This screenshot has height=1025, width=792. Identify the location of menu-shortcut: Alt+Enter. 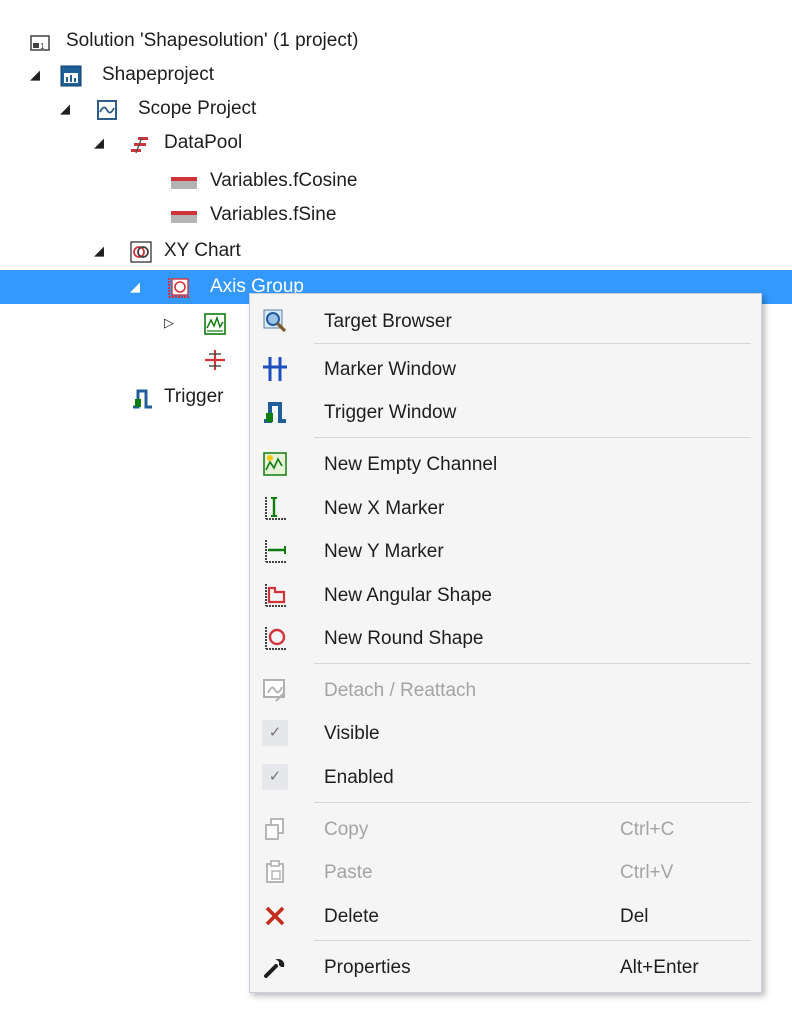
(659, 967).